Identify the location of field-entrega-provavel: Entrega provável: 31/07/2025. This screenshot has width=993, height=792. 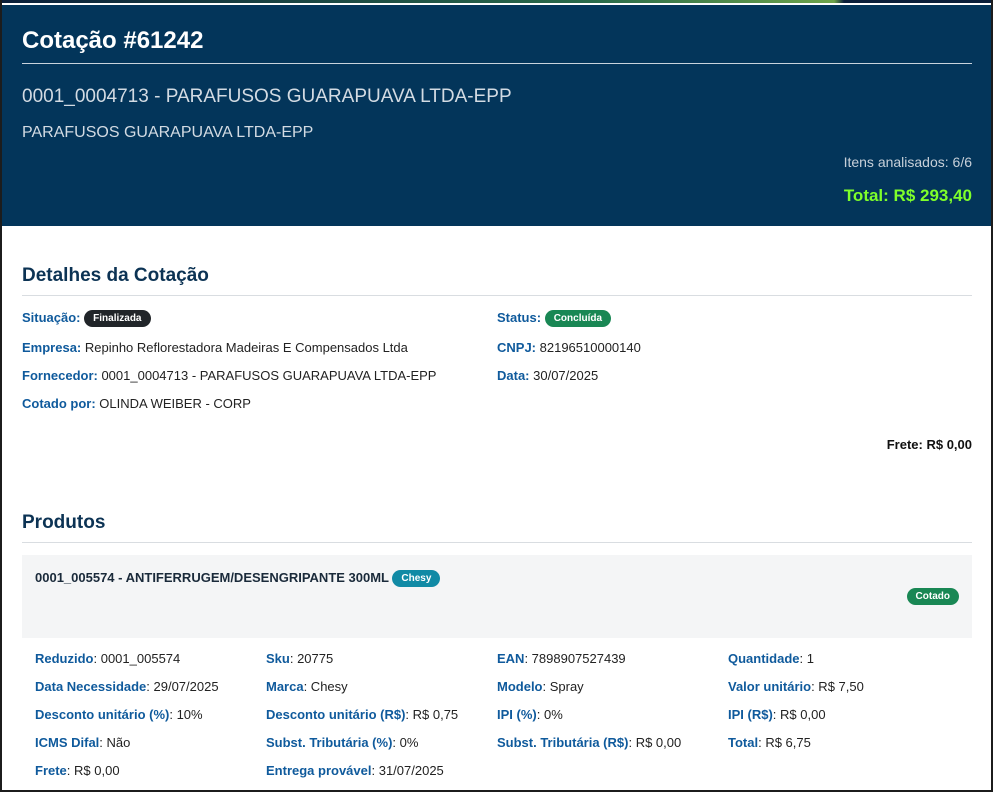
(355, 770).